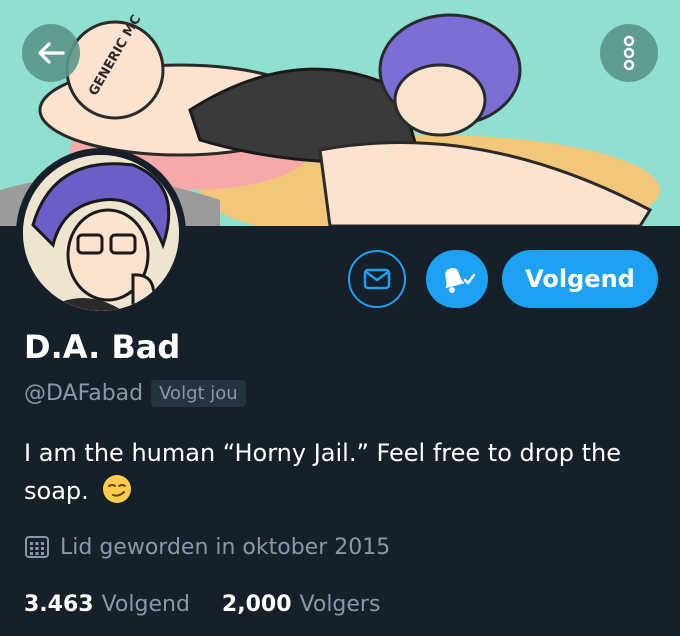 This screenshot has height=636, width=680. I want to click on following-button: Volgend, so click(580, 279).